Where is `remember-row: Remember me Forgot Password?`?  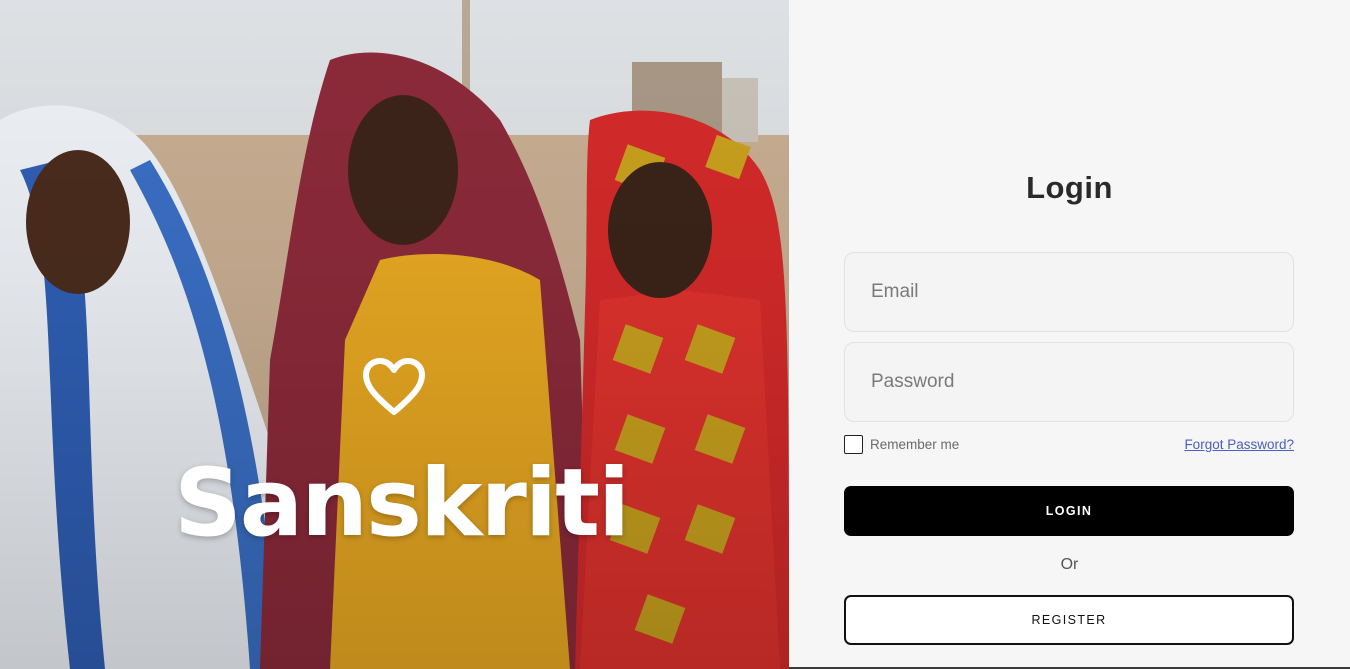
remember-row: Remember me Forgot Password? is located at coordinates (1069, 445).